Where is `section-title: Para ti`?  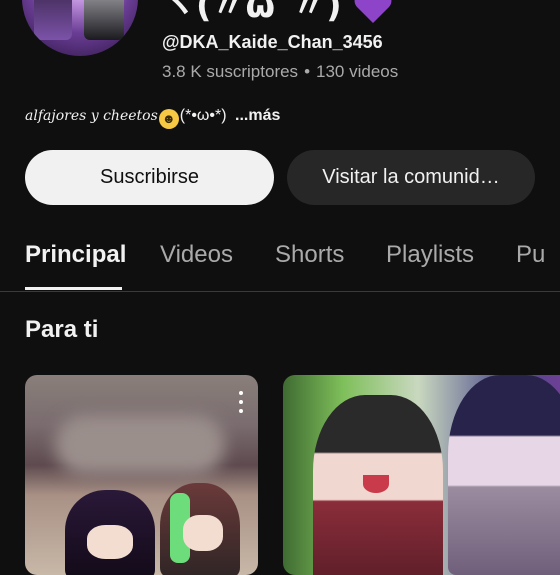
section-title: Para ti is located at coordinates (62, 329).